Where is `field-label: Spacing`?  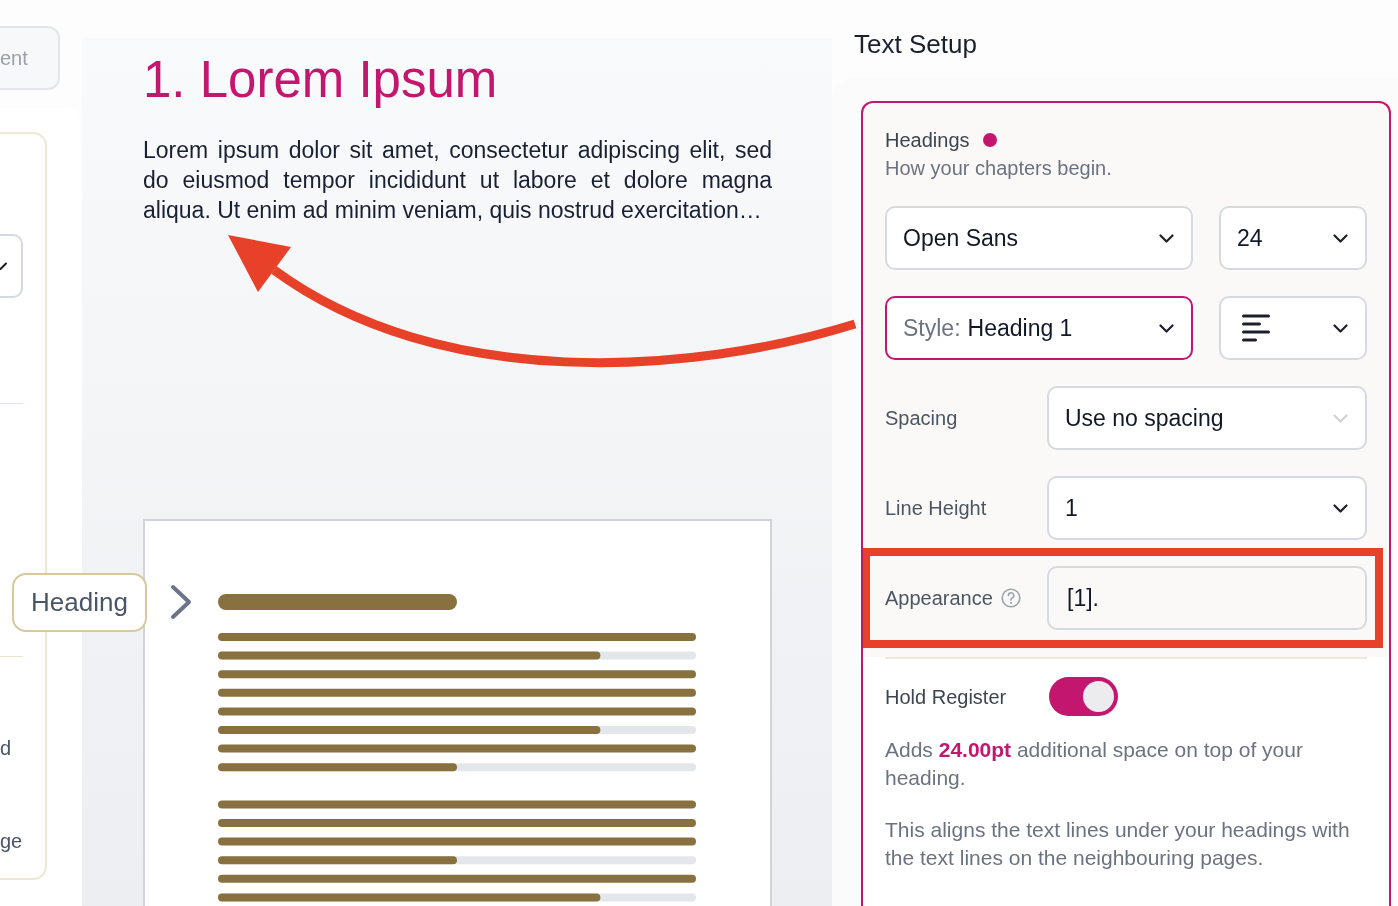
field-label: Spacing is located at coordinates (921, 418).